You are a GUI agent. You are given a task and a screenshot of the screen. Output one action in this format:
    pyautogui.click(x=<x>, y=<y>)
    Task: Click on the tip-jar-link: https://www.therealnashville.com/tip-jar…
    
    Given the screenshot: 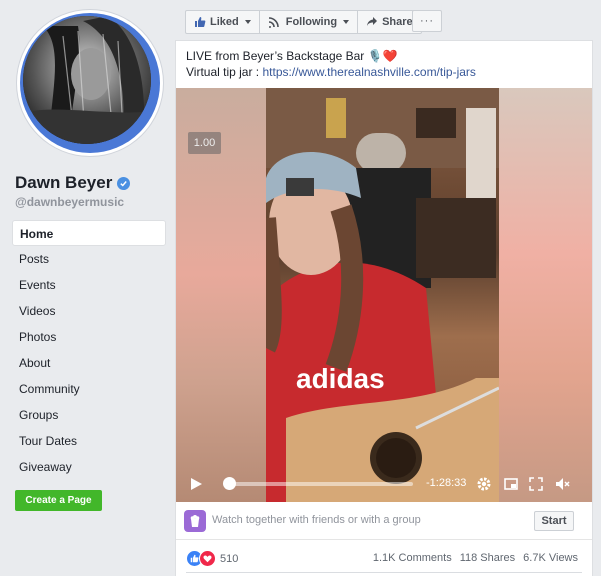 What is the action you would take?
    pyautogui.click(x=368, y=72)
    